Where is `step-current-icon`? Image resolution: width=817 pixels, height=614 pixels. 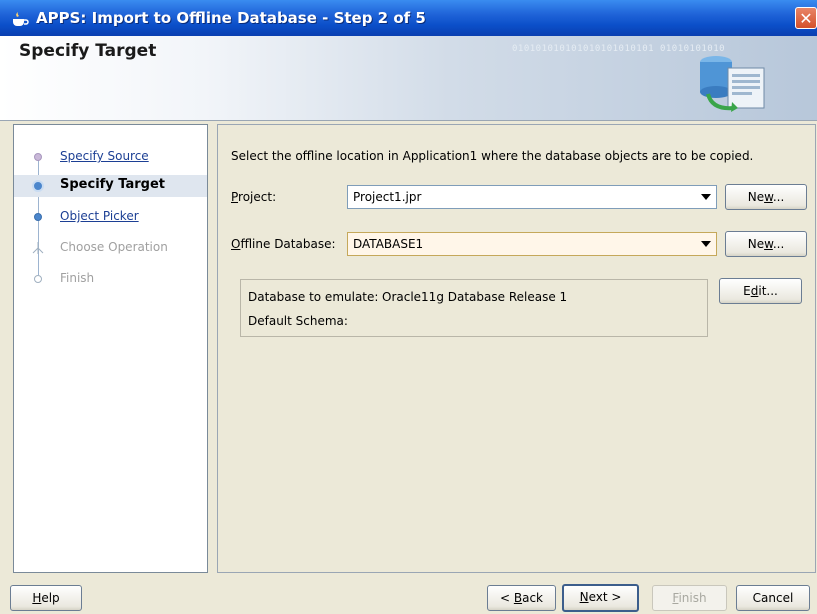
step-current-icon is located at coordinates (38, 186).